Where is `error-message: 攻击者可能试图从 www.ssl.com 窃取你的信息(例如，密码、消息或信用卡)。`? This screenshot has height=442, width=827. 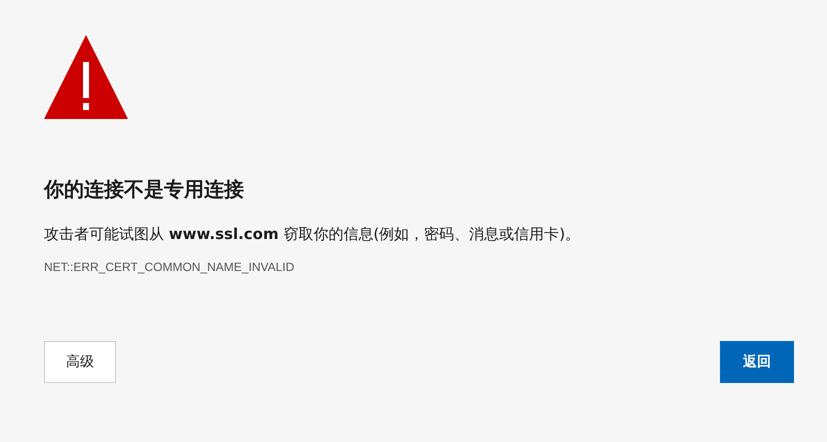 error-message: 攻击者可能试图从 www.ssl.com 窃取你的信息(例如，密码、消息或信用卡)。 is located at coordinates (312, 234).